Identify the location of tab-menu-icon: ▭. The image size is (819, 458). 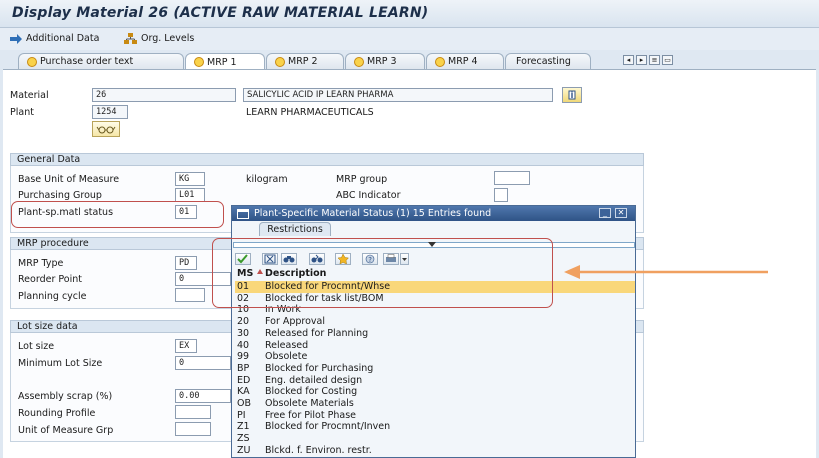
(667, 60).